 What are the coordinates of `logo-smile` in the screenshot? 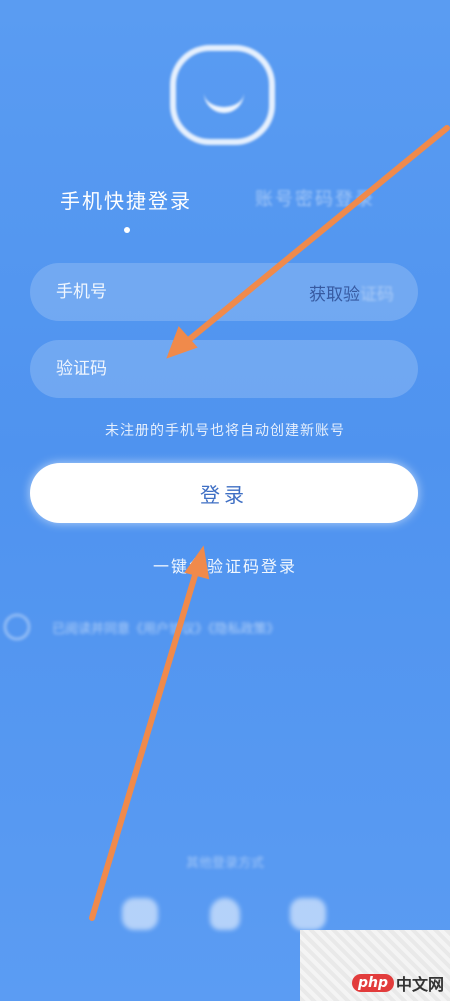 It's located at (224, 99).